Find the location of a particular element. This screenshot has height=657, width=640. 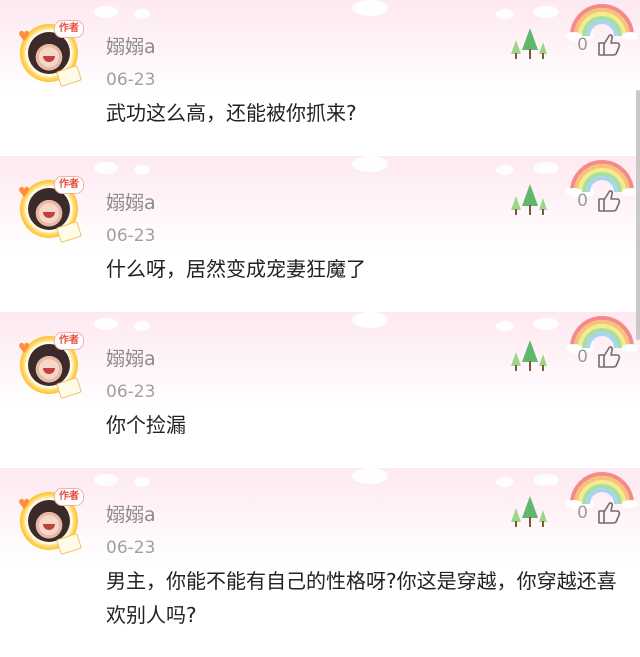

comment-text: 什么呀，居然变成宠妻狂魔了 is located at coordinates (236, 269).